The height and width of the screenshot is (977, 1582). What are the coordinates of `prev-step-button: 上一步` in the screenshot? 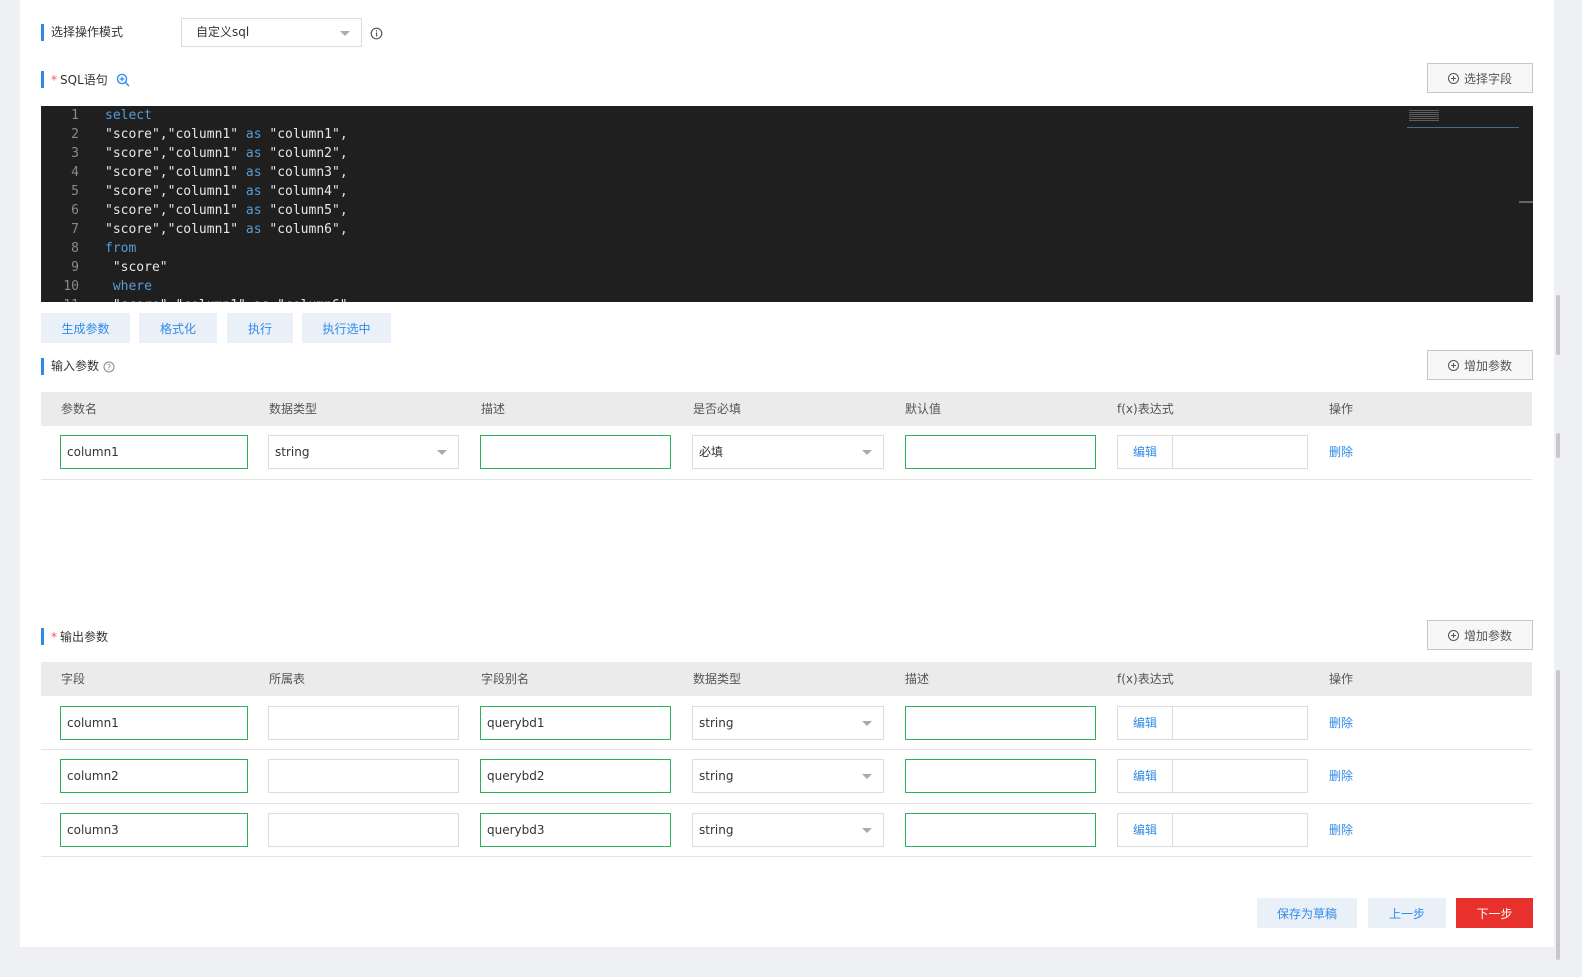 It's located at (1407, 913).